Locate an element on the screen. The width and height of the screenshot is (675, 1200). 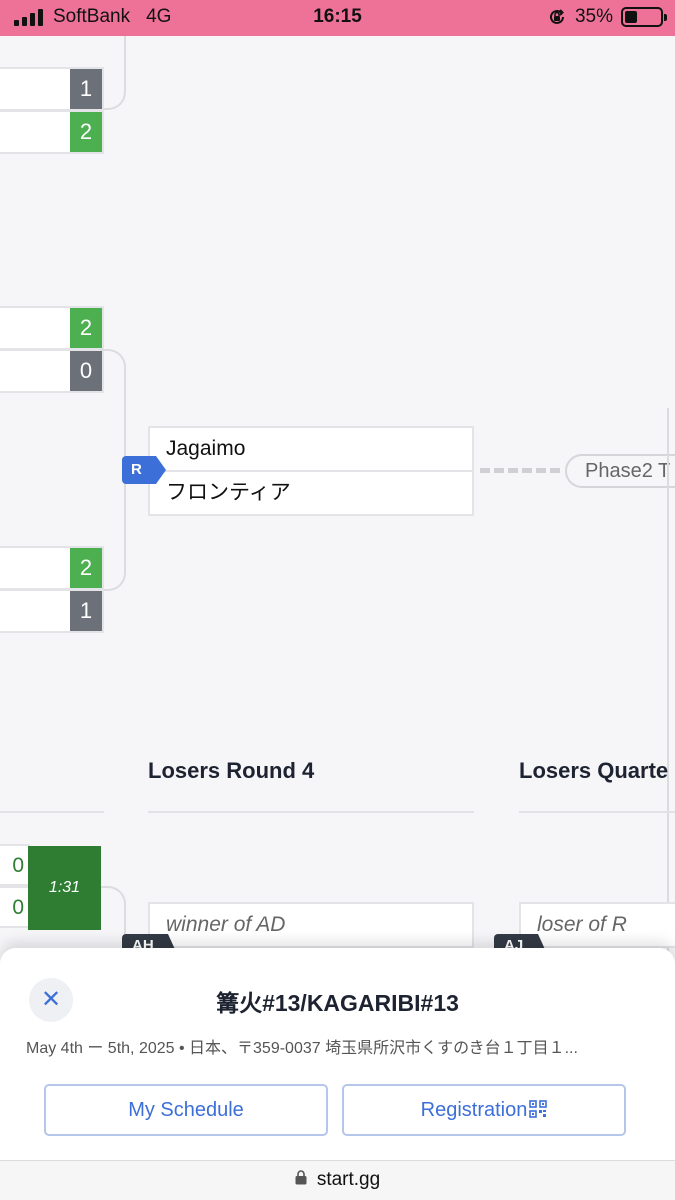
my-schedule-button: My Schedule is located at coordinates (186, 1110).